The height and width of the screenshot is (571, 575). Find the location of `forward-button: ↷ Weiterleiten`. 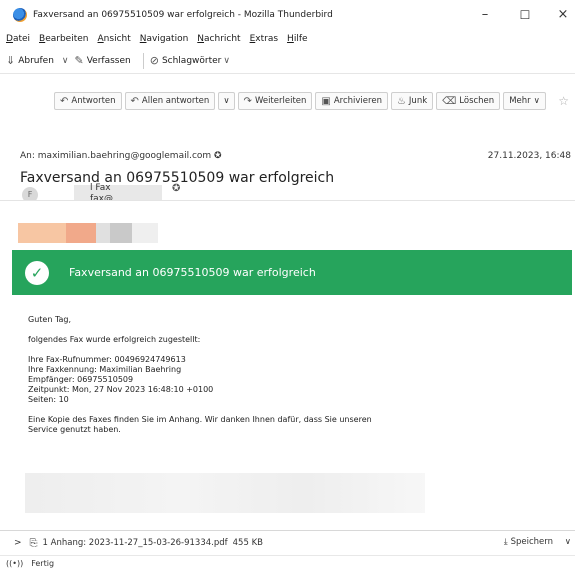

forward-button: ↷ Weiterleiten is located at coordinates (275, 101).